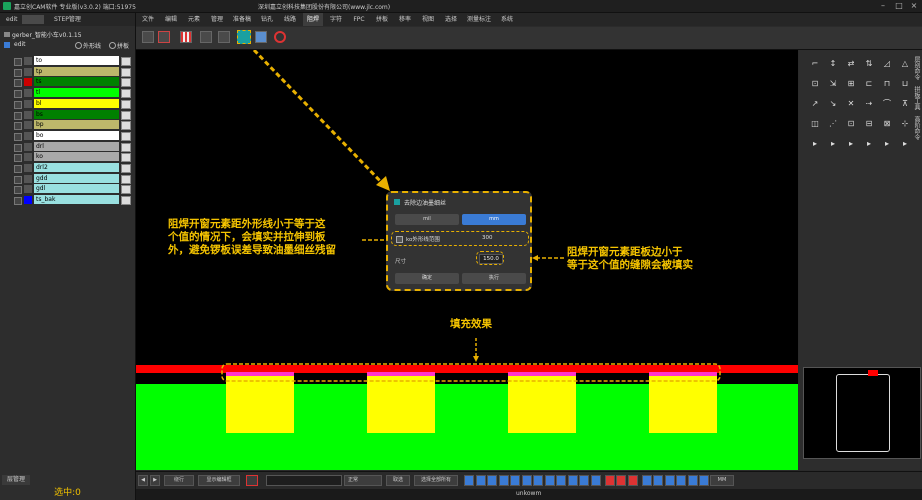 Image resolution: width=922 pixels, height=500 pixels. What do you see at coordinates (405, 19) in the screenshot?
I see `menu-item-11: 移率` at bounding box center [405, 19].